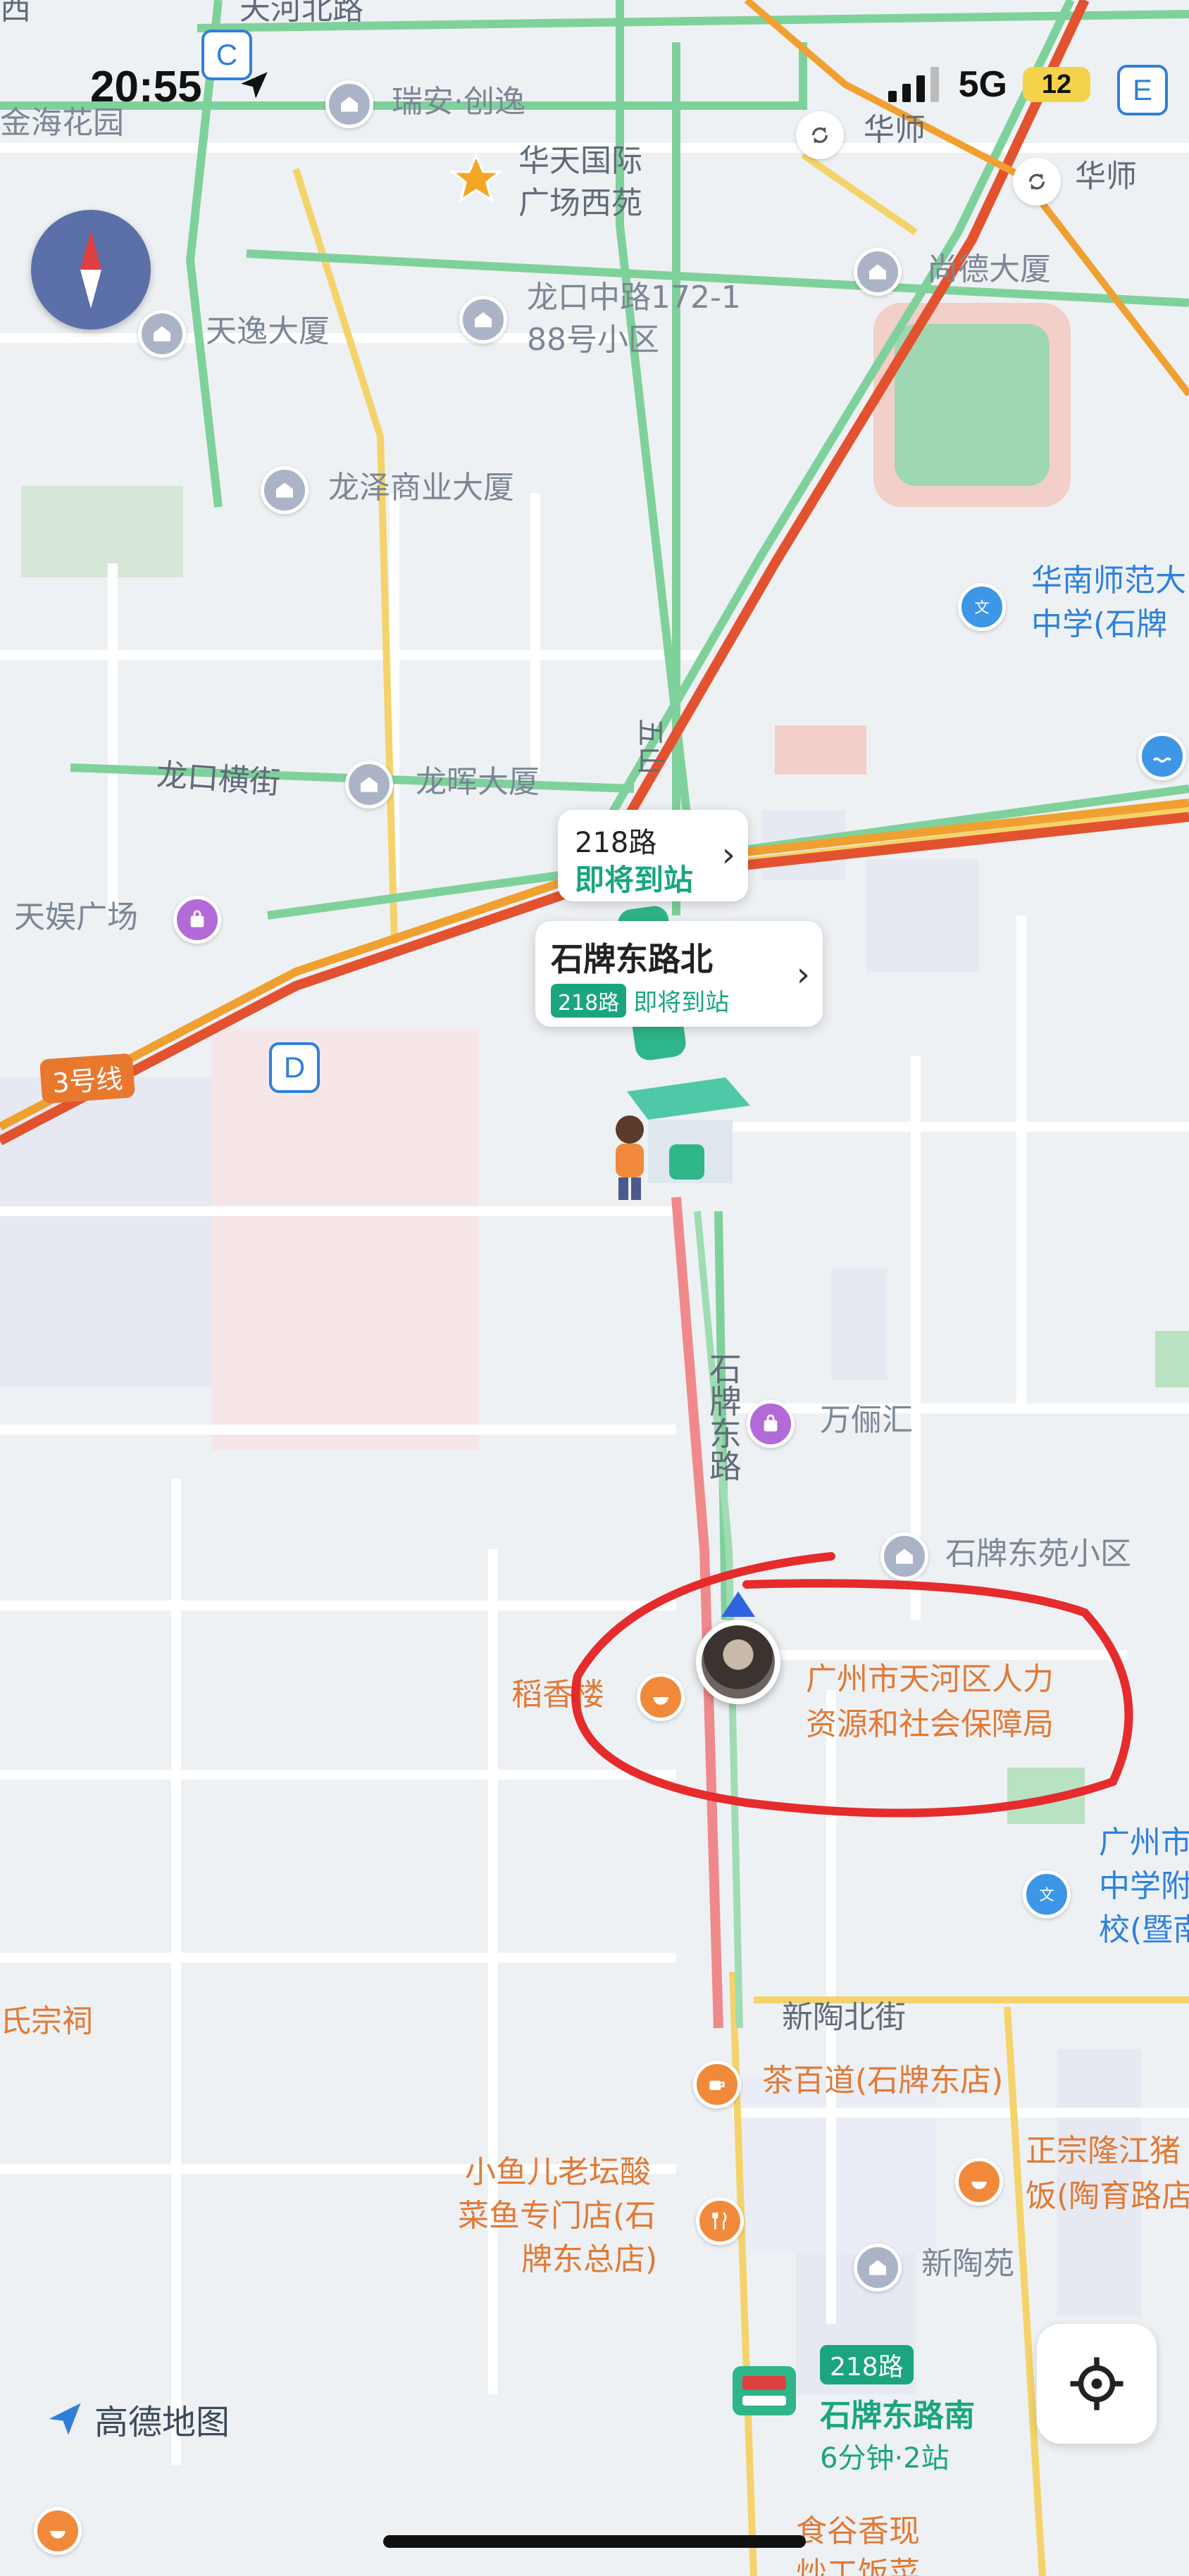 This screenshot has width=1189, height=2576. What do you see at coordinates (632, 959) in the screenshot?
I see `stop-name: 石牌东路北` at bounding box center [632, 959].